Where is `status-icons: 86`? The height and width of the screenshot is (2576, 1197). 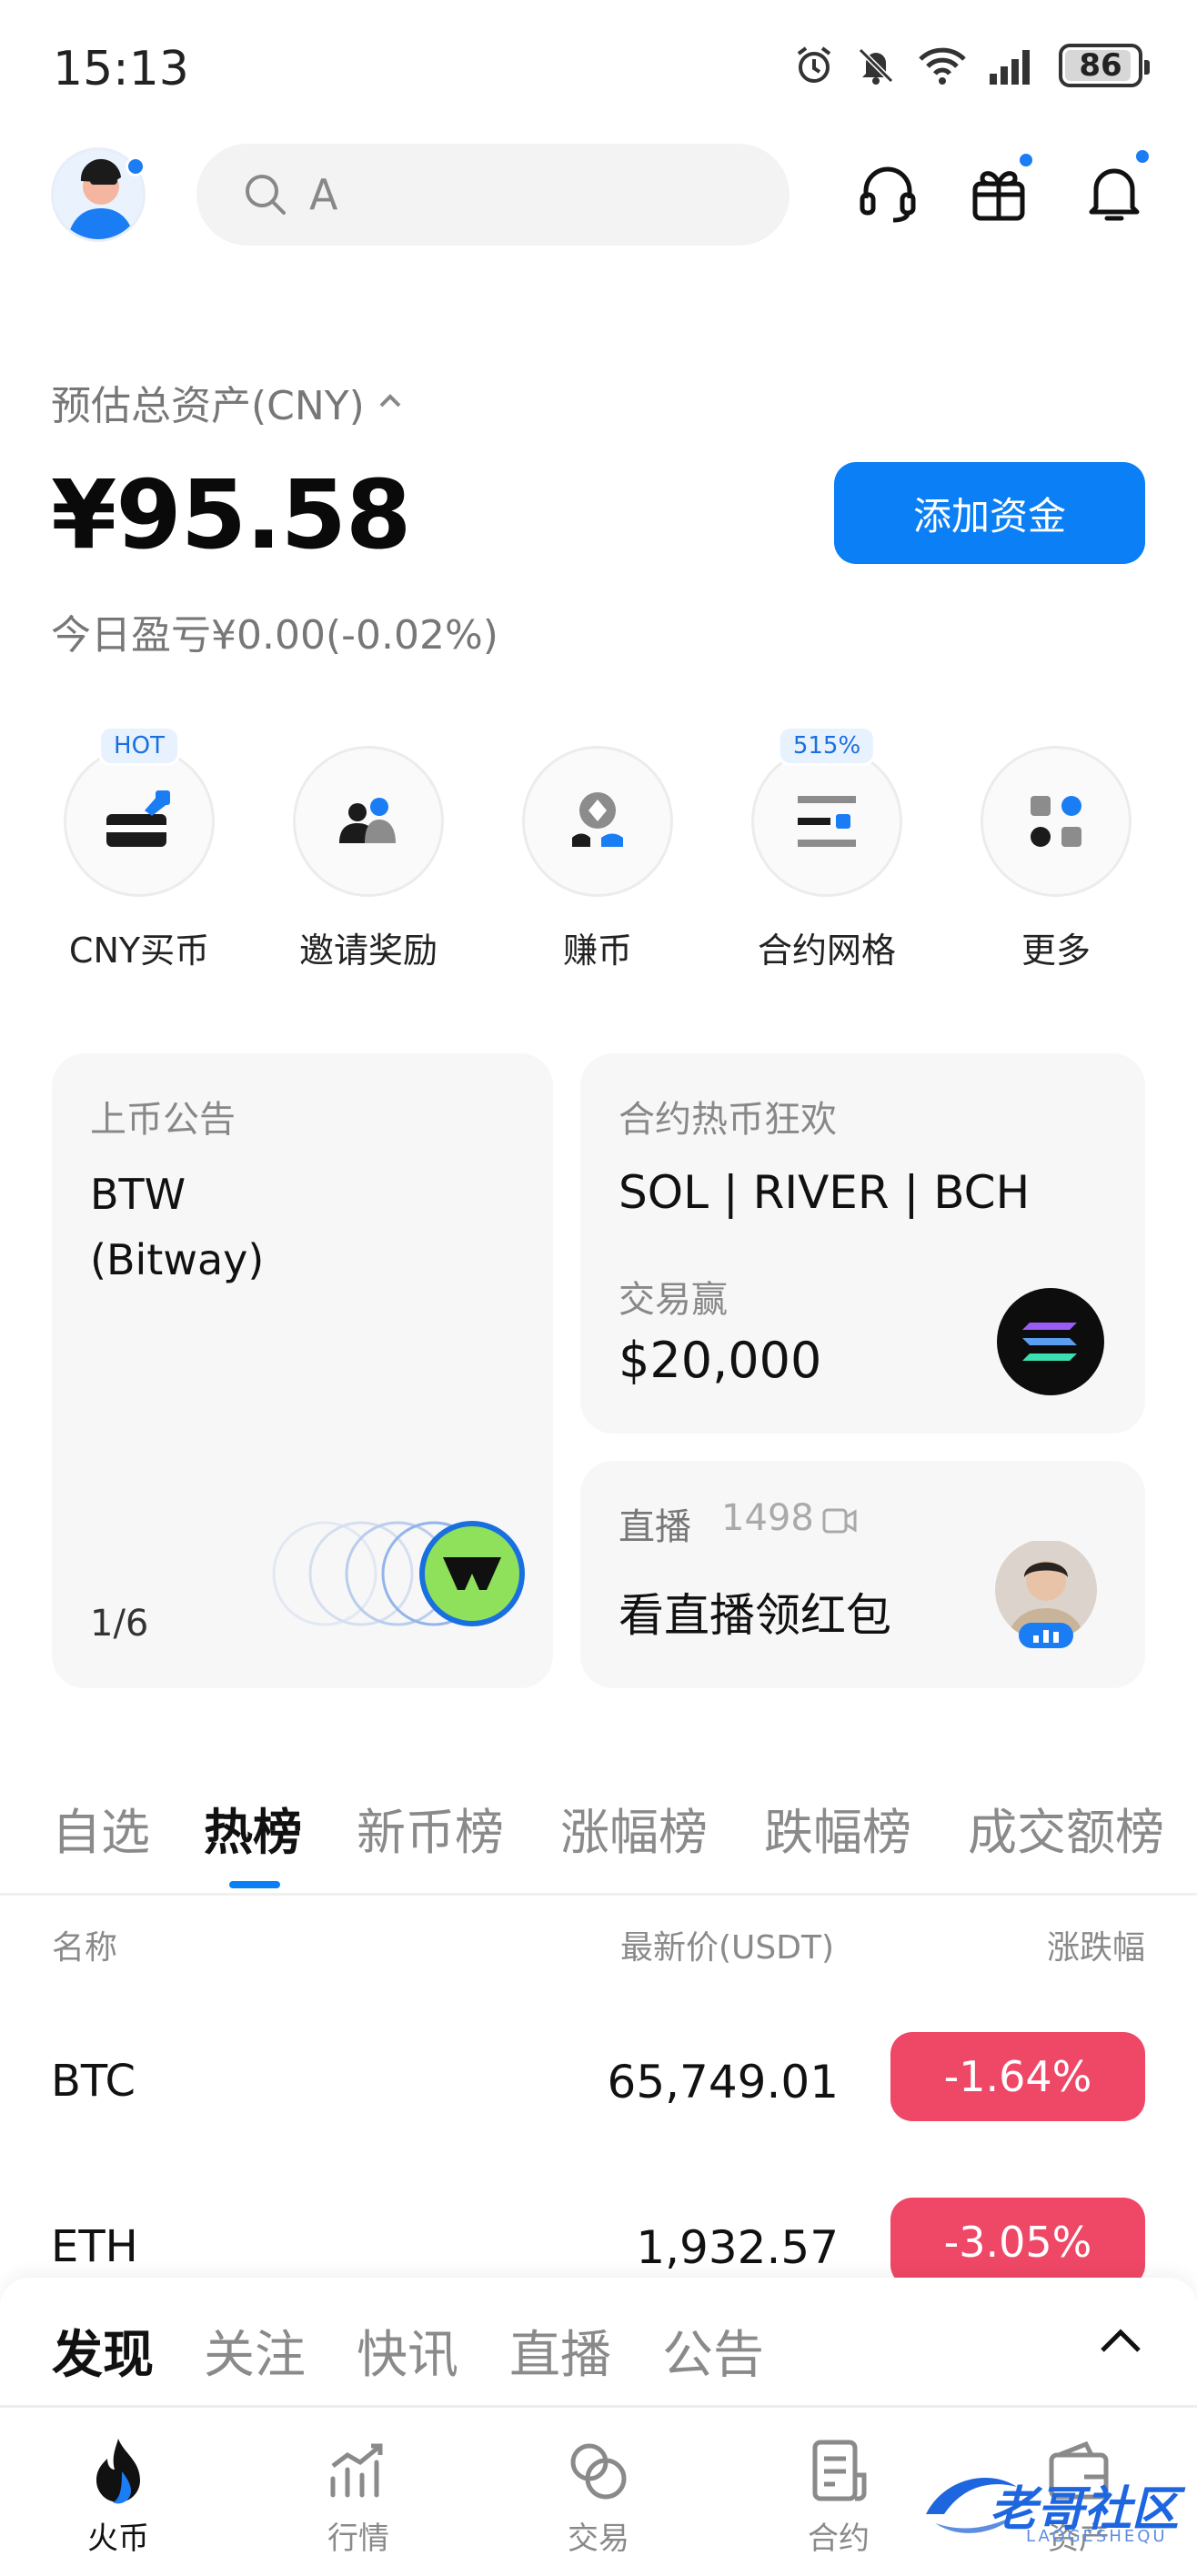
status-icons: 86 is located at coordinates (971, 65).